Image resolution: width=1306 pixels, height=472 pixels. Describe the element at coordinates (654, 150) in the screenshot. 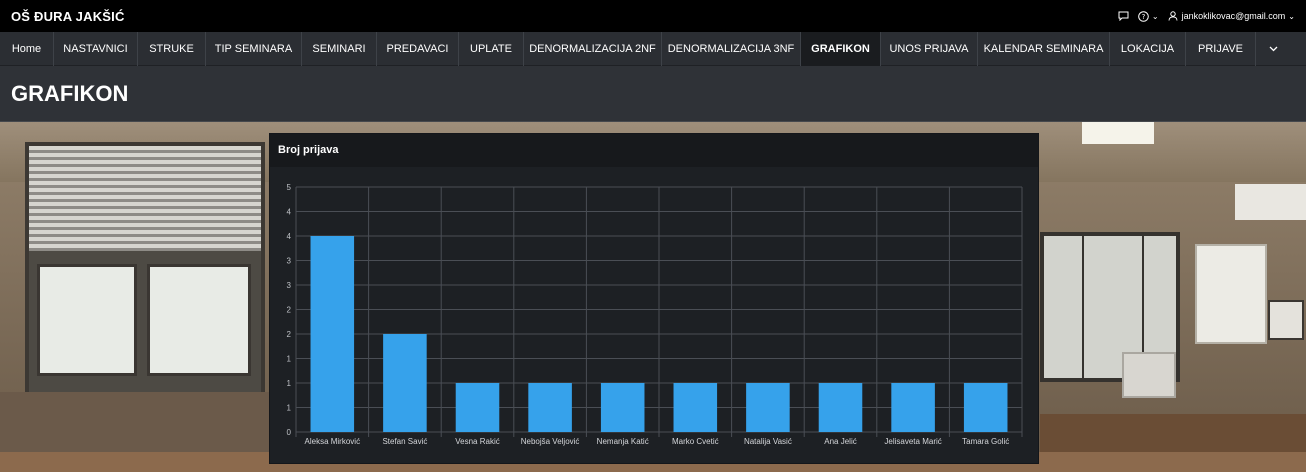

I see `chart-header: Broj prijava` at that location.